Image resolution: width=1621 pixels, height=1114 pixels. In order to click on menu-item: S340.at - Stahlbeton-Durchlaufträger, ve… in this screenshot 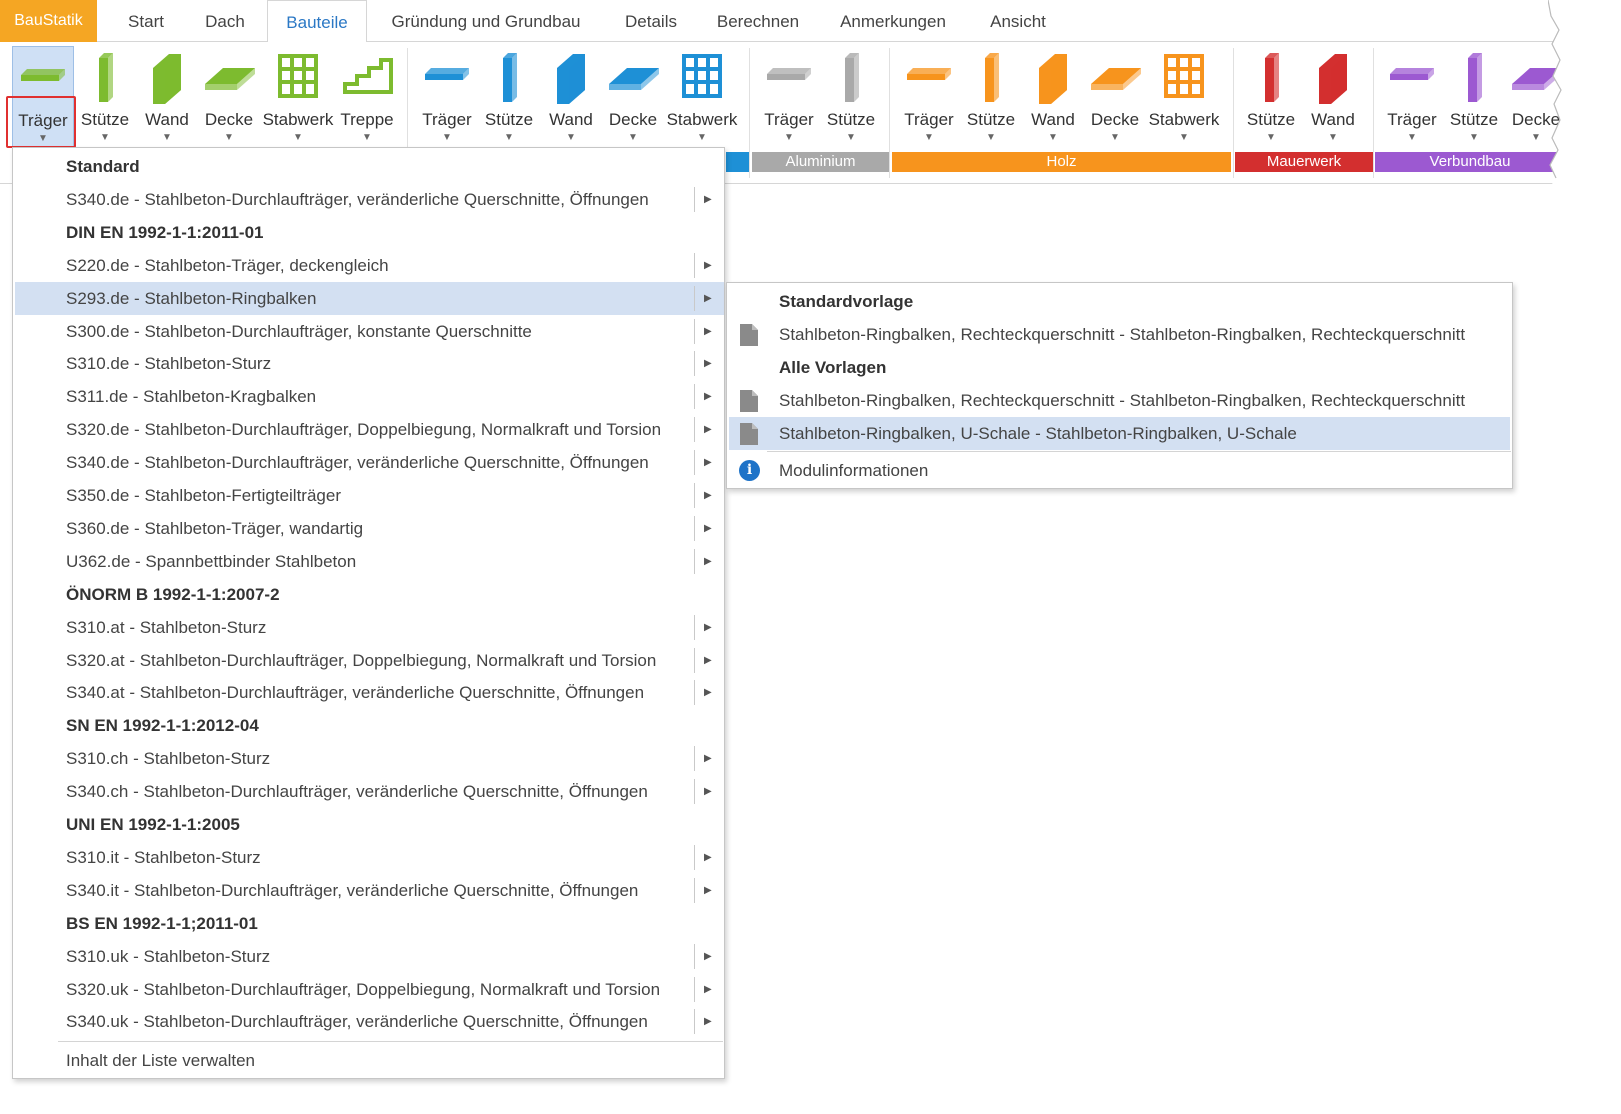, I will do `click(369, 692)`.